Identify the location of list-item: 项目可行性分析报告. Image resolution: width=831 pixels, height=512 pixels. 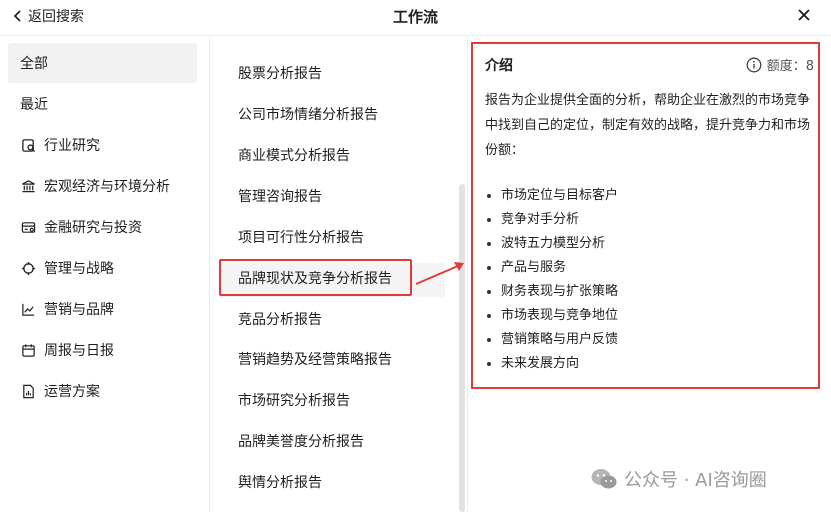
(301, 237).